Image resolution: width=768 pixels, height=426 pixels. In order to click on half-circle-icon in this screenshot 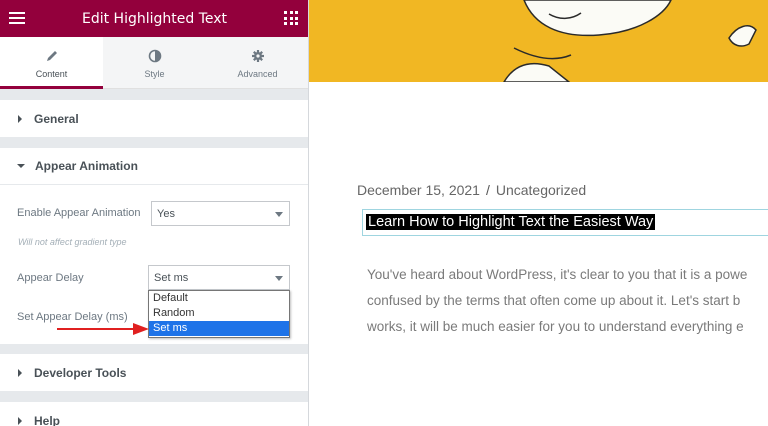, I will do `click(155, 56)`.